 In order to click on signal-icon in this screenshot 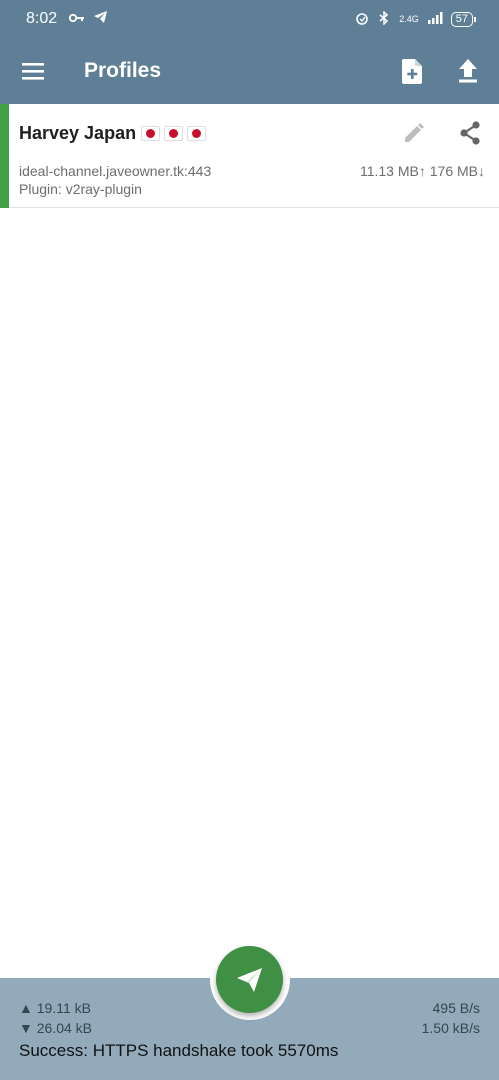, I will do `click(435, 19)`.